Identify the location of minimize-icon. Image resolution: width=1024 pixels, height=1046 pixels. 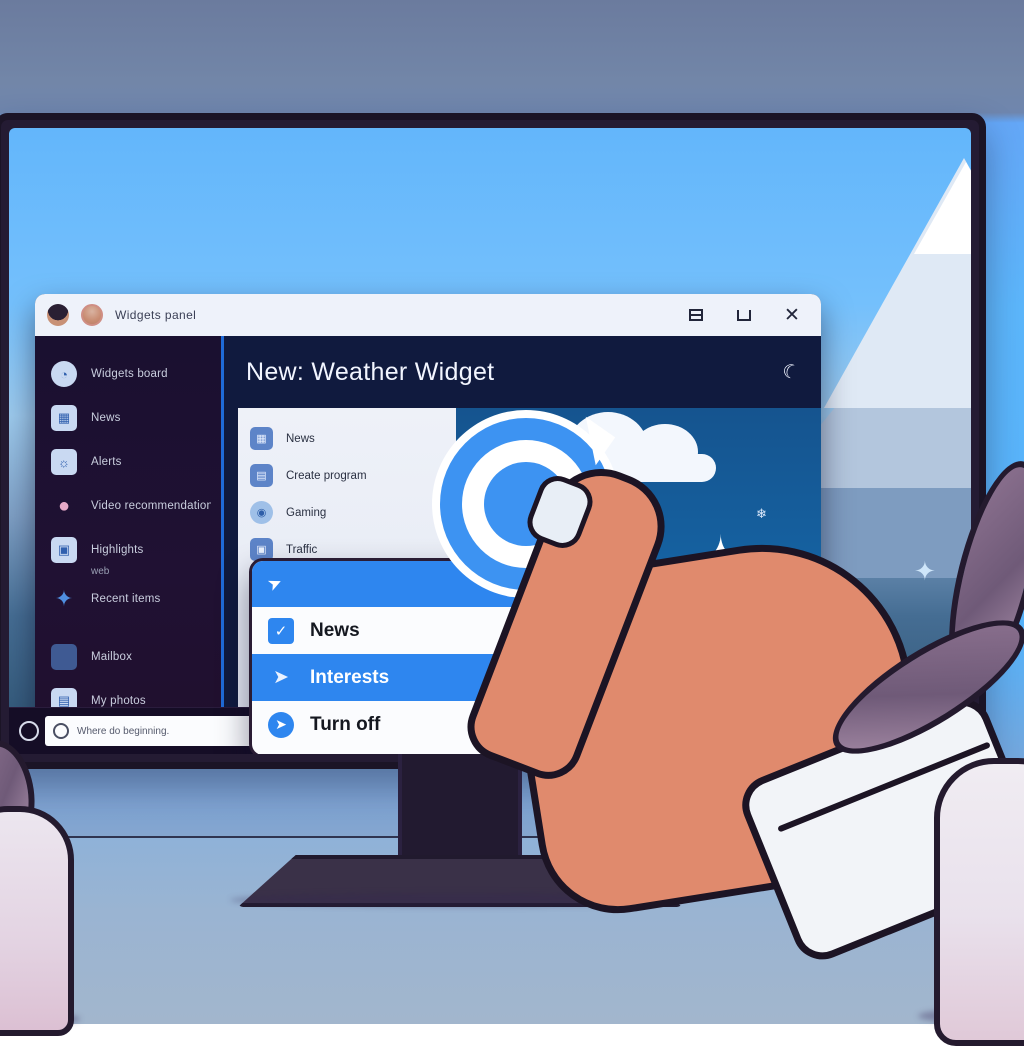
(696, 315).